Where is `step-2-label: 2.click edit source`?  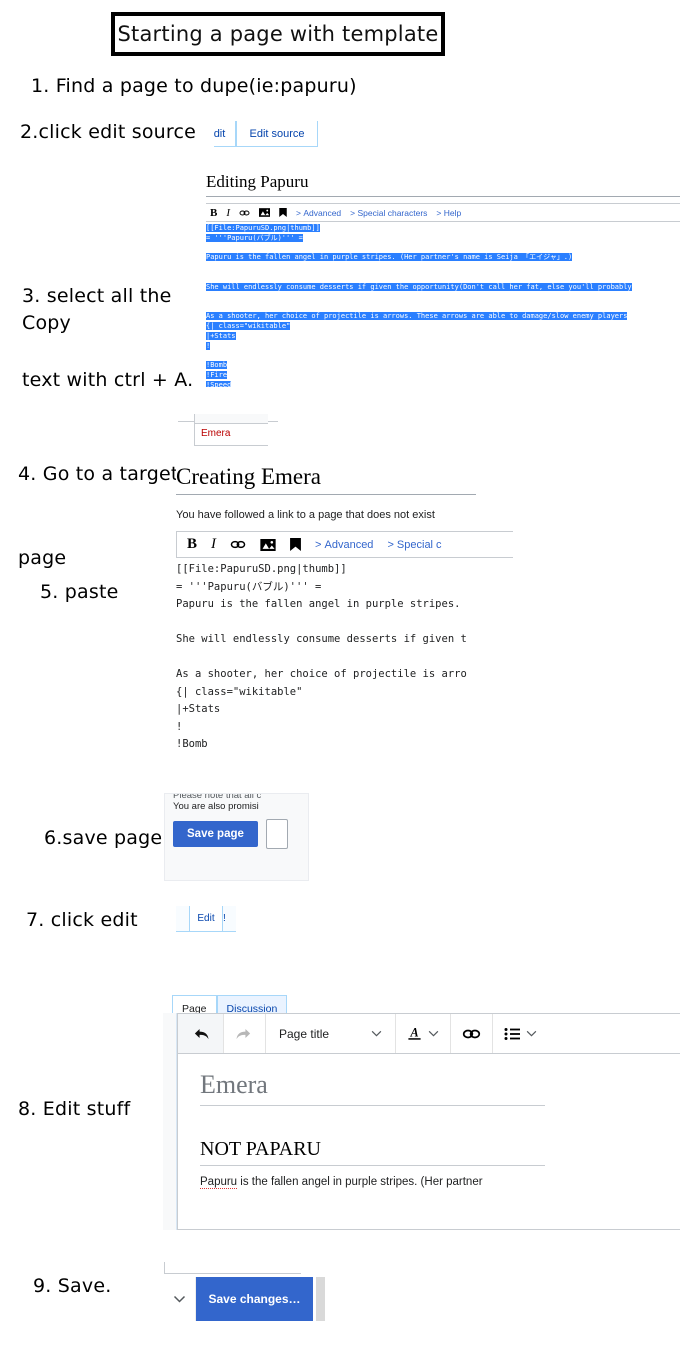
step-2-label: 2.click edit source is located at coordinates (108, 132).